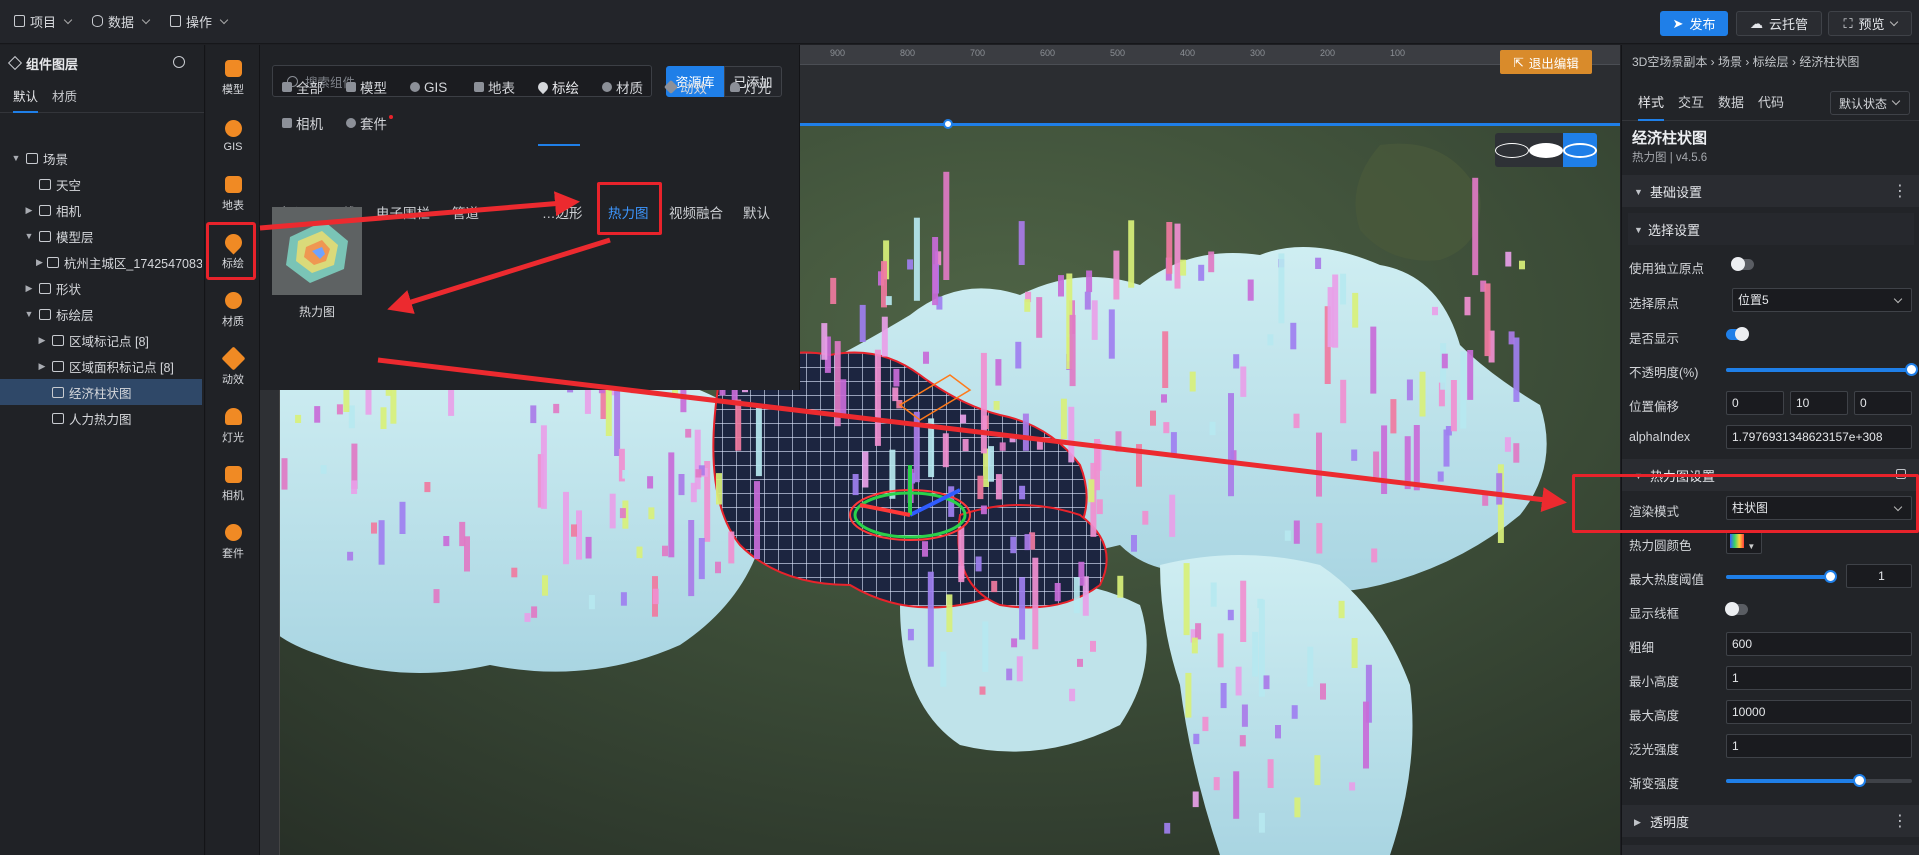 This screenshot has width=1919, height=855. Describe the element at coordinates (1651, 103) in the screenshot. I see `tab-style: 样式` at that location.